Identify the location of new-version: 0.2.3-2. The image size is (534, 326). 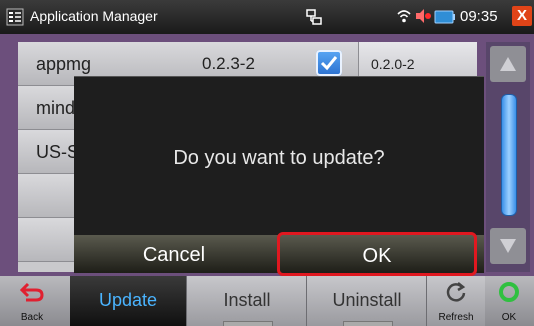
(228, 63).